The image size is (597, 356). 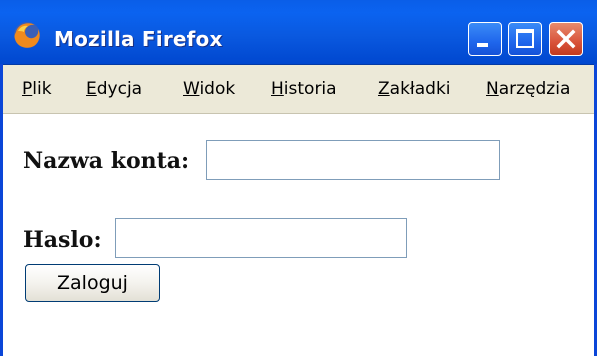 I want to click on account-name-input, so click(x=353, y=160).